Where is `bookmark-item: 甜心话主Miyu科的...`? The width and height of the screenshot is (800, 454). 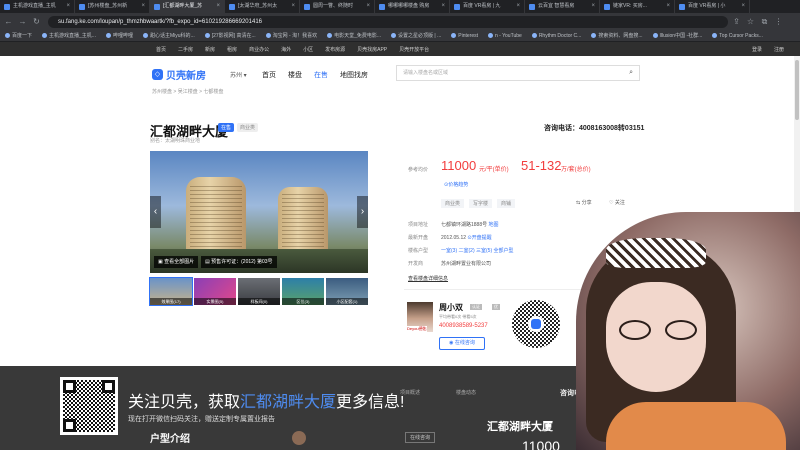 bookmark-item: 甜心话主Miyu科的... is located at coordinates (169, 35).